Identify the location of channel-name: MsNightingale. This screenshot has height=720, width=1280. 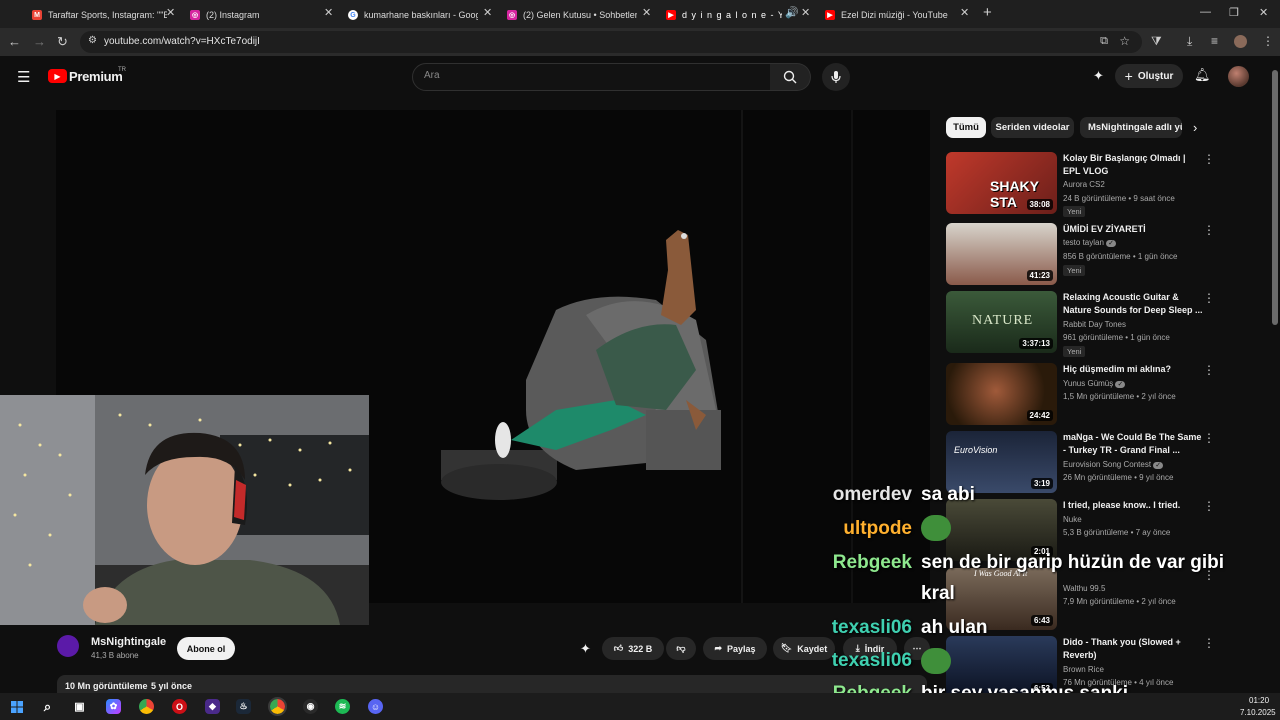
(128, 642).